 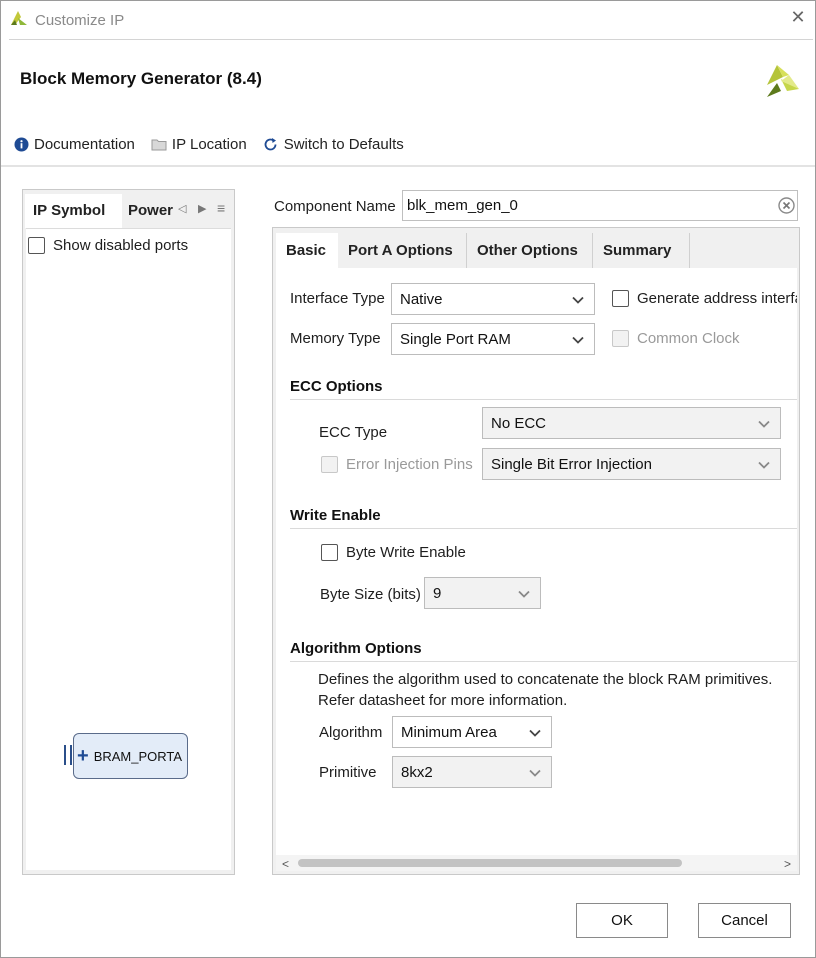 I want to click on switch-defaults-button: Switch to Defaults, so click(x=333, y=144).